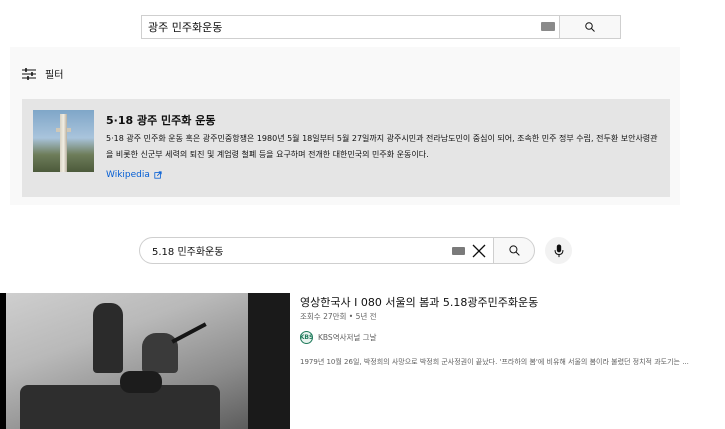 The height and width of the screenshot is (429, 725). I want to click on wikipedia-link: Wikipedia, so click(134, 175).